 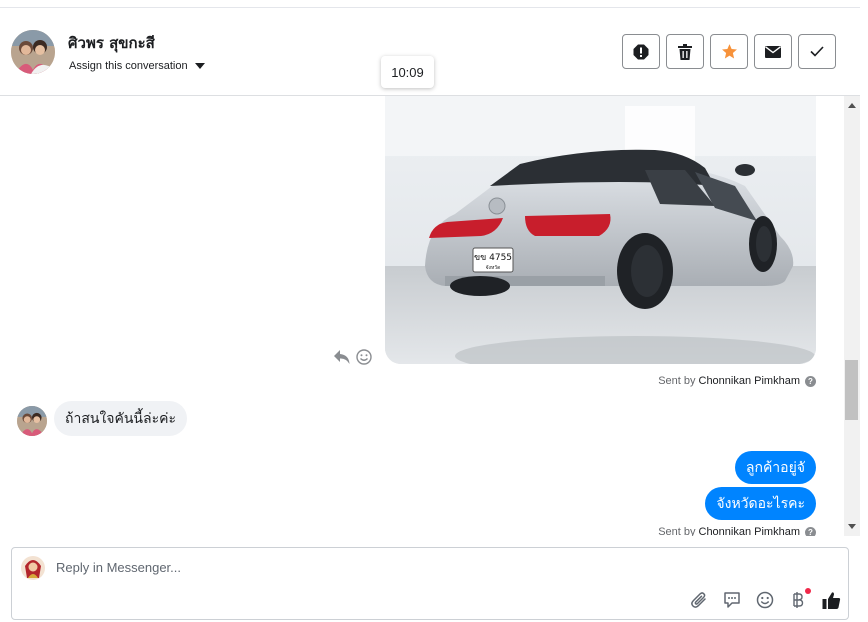 What do you see at coordinates (111, 43) in the screenshot?
I see `contact-name: ศิวพร สุขกะสี` at bounding box center [111, 43].